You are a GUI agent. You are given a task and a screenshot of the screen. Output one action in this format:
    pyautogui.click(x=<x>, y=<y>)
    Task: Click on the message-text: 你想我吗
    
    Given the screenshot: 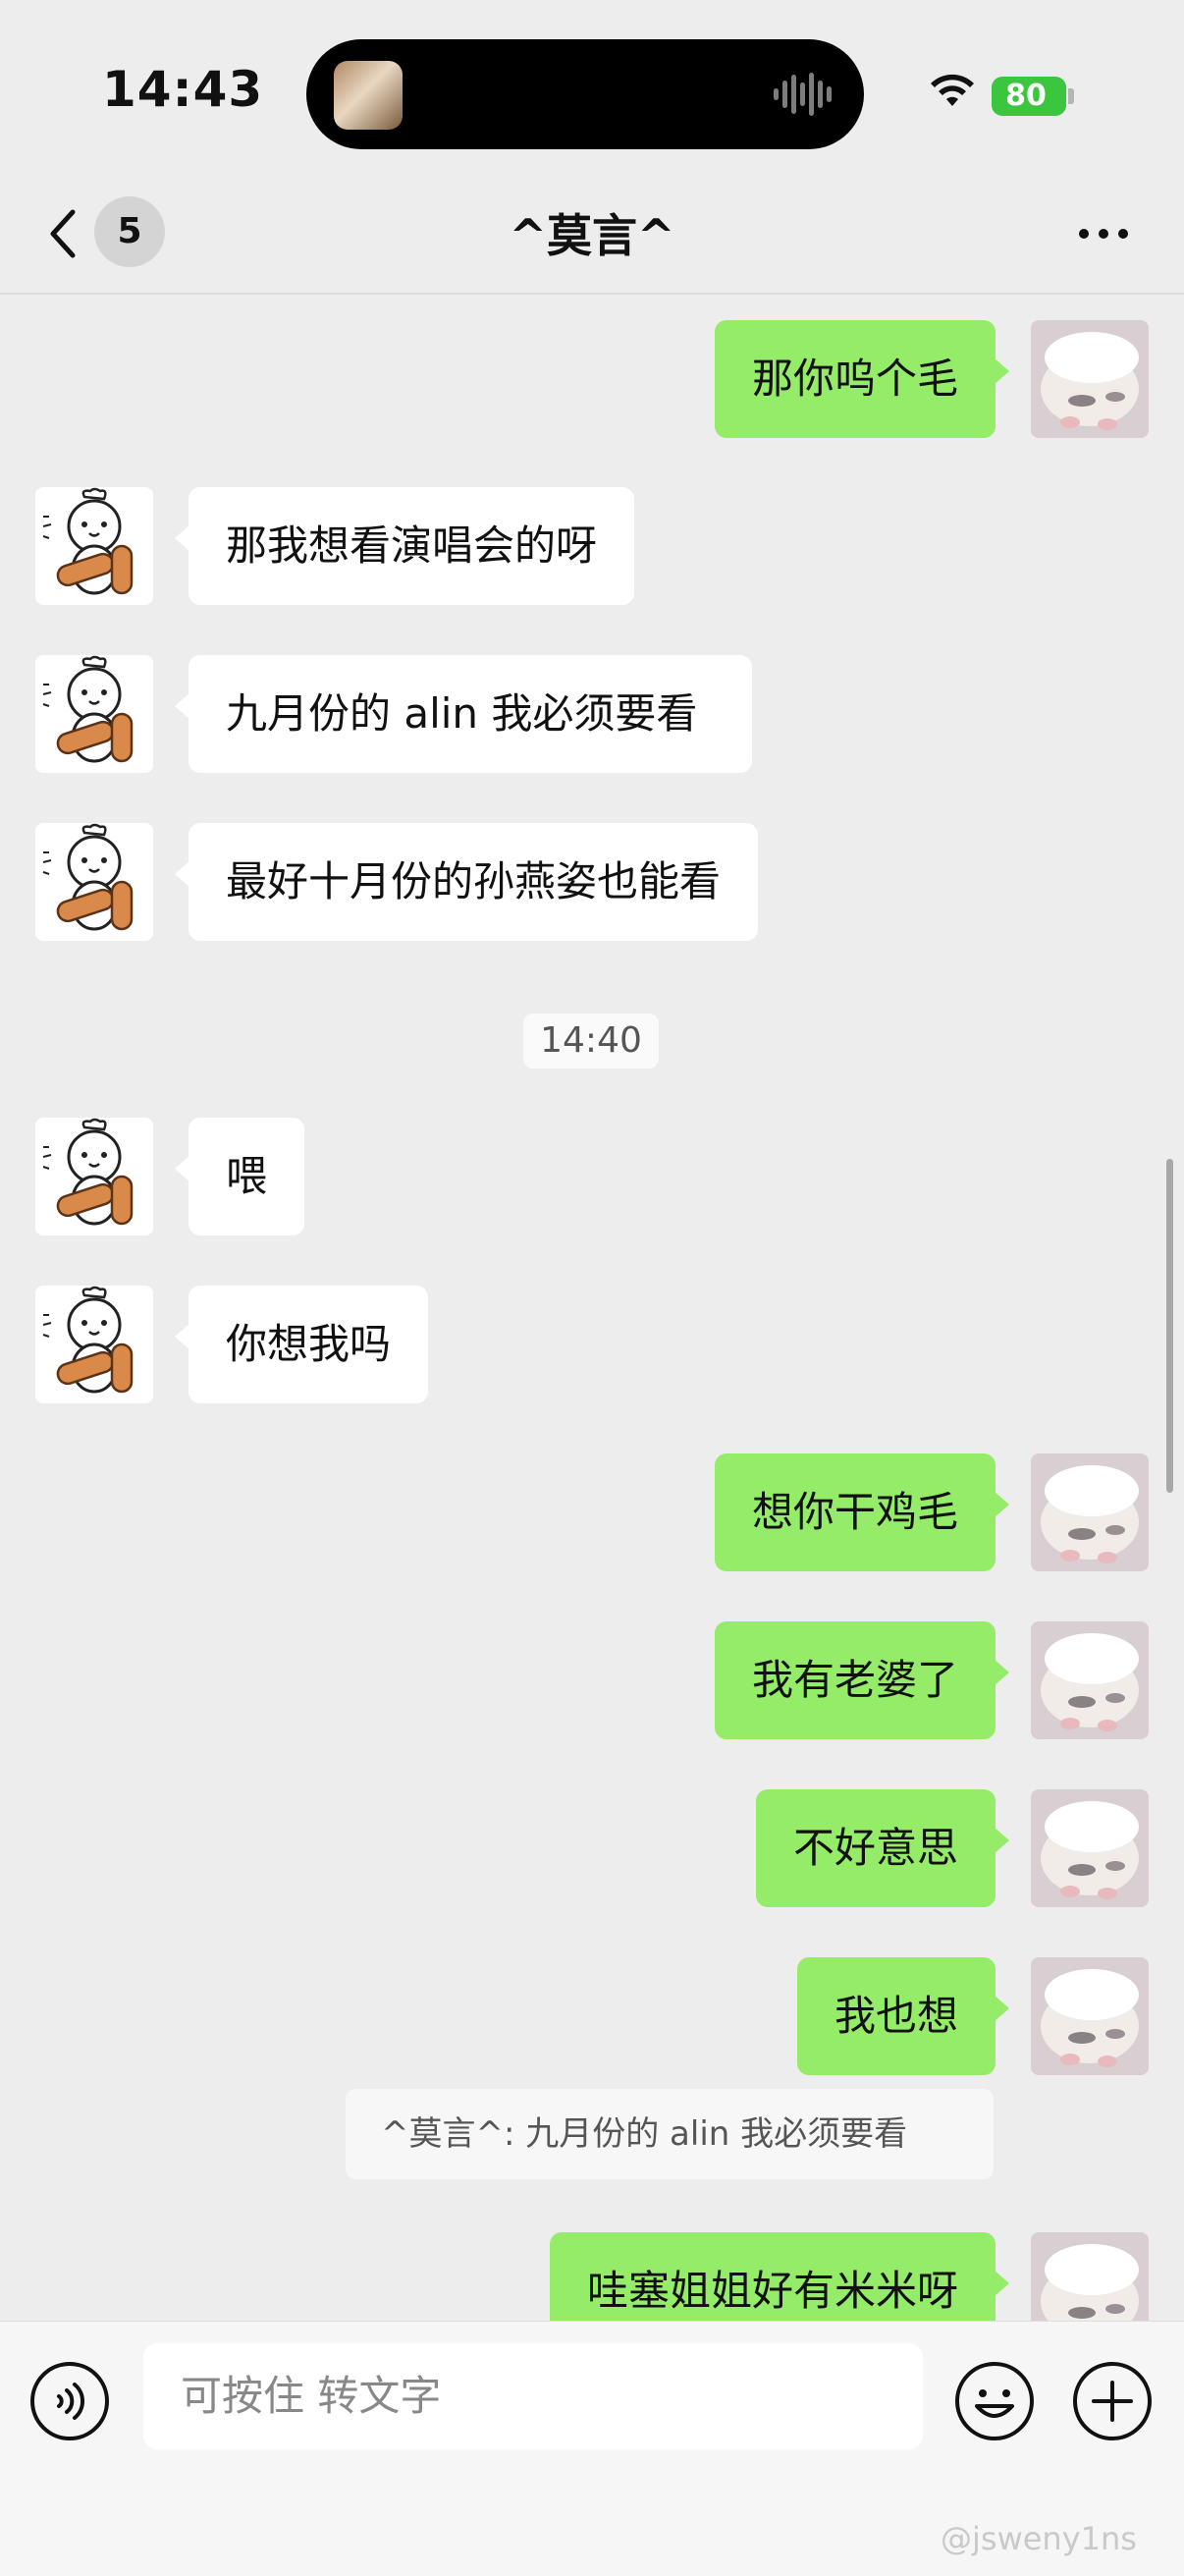 What is the action you would take?
    pyautogui.click(x=309, y=1344)
    